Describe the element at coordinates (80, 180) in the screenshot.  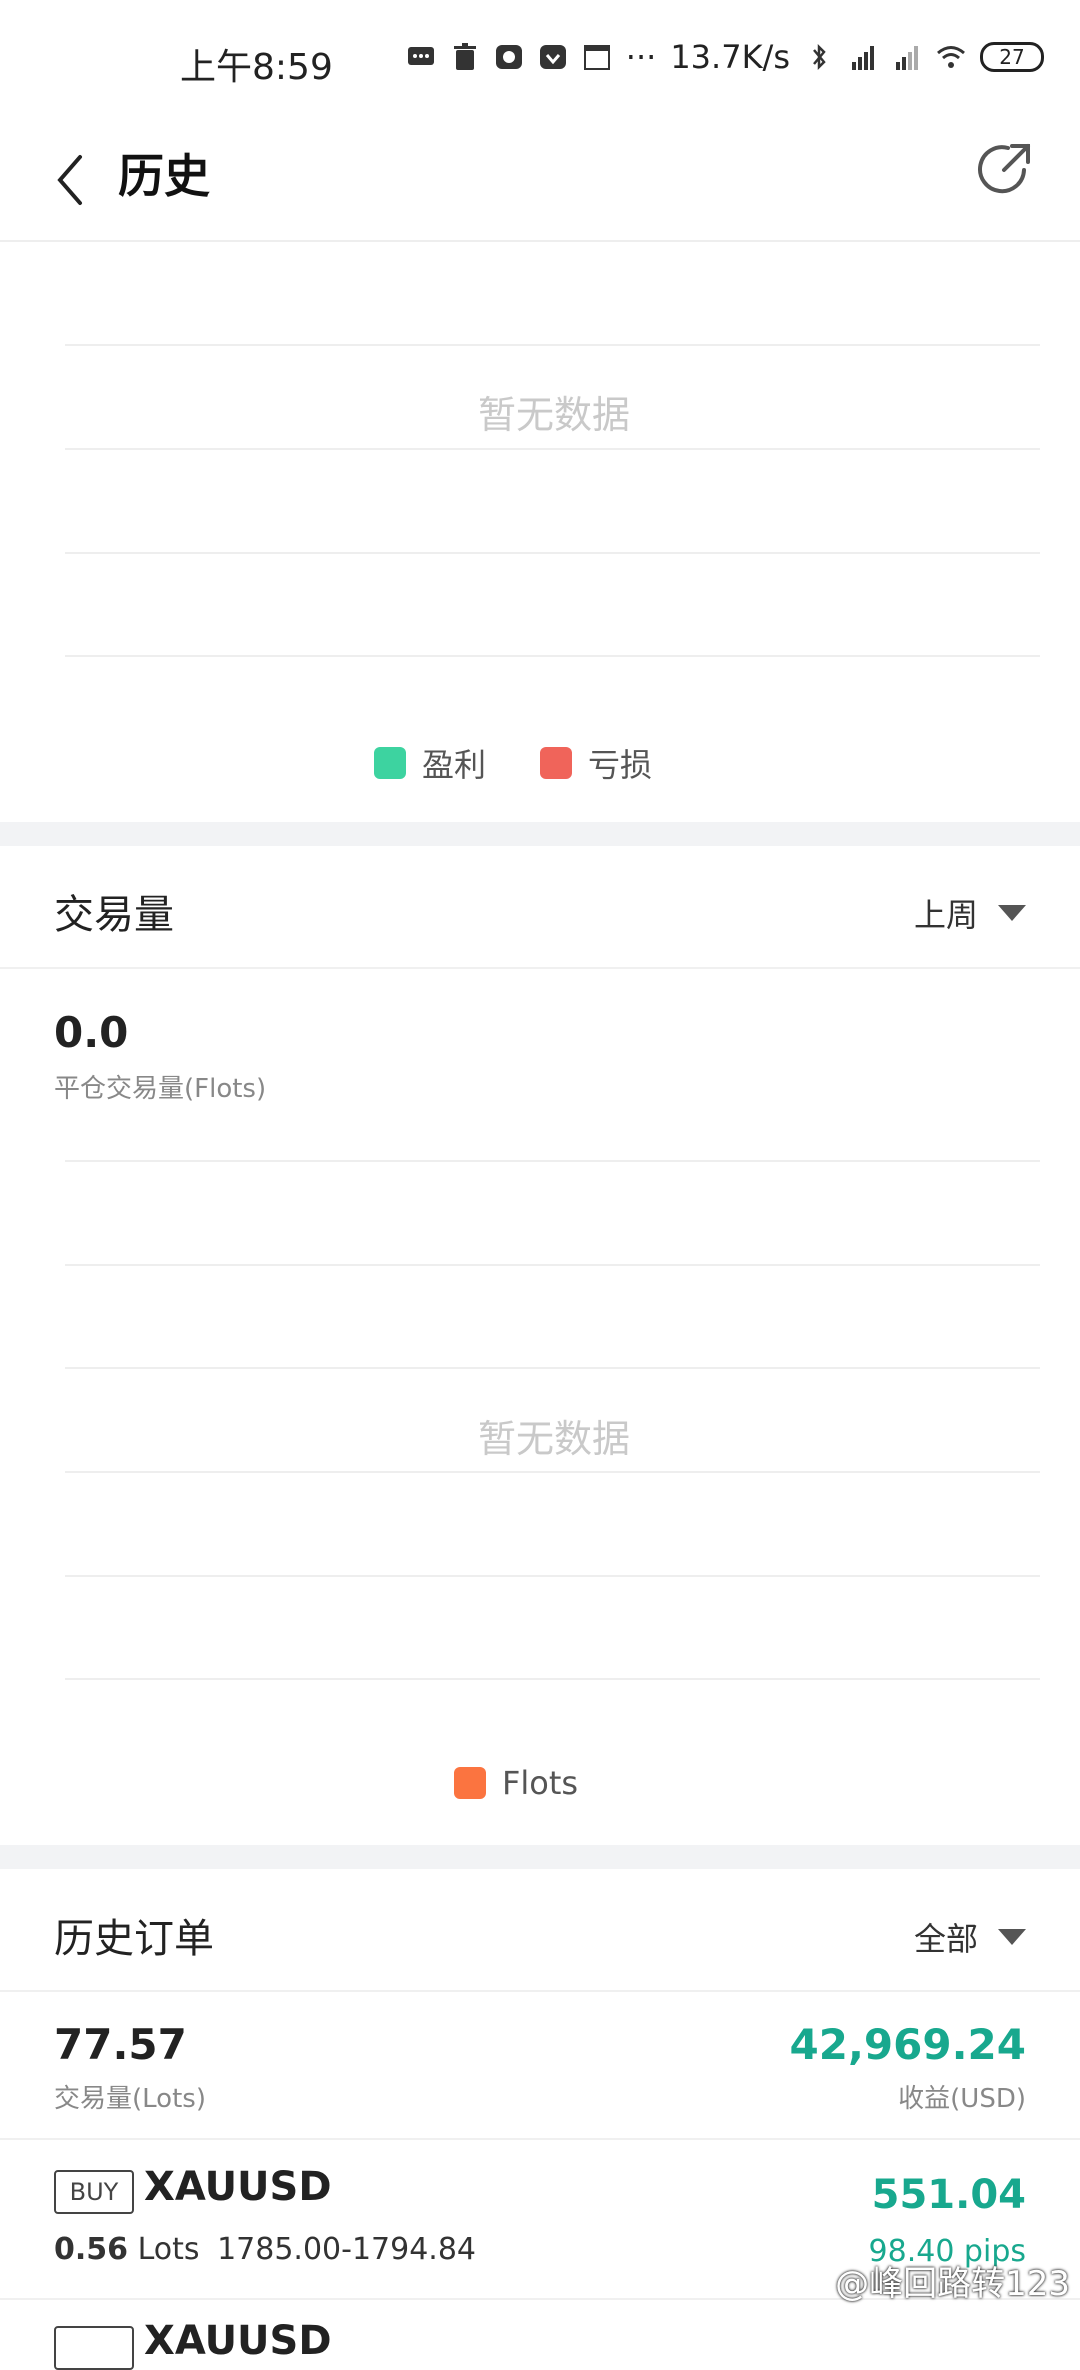
I see `back-arrow-icon` at that location.